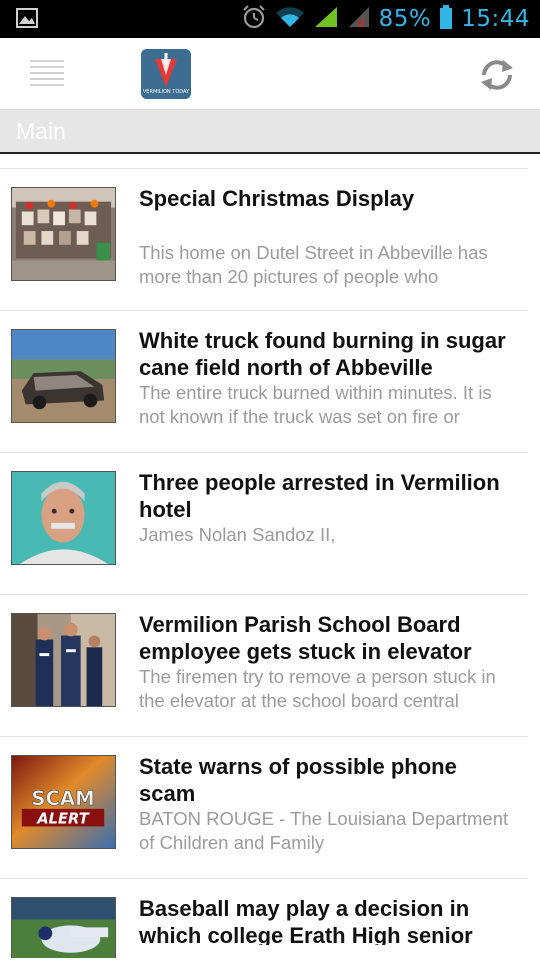  Describe the element at coordinates (326, 19) in the screenshot. I see `signal-icon` at that location.